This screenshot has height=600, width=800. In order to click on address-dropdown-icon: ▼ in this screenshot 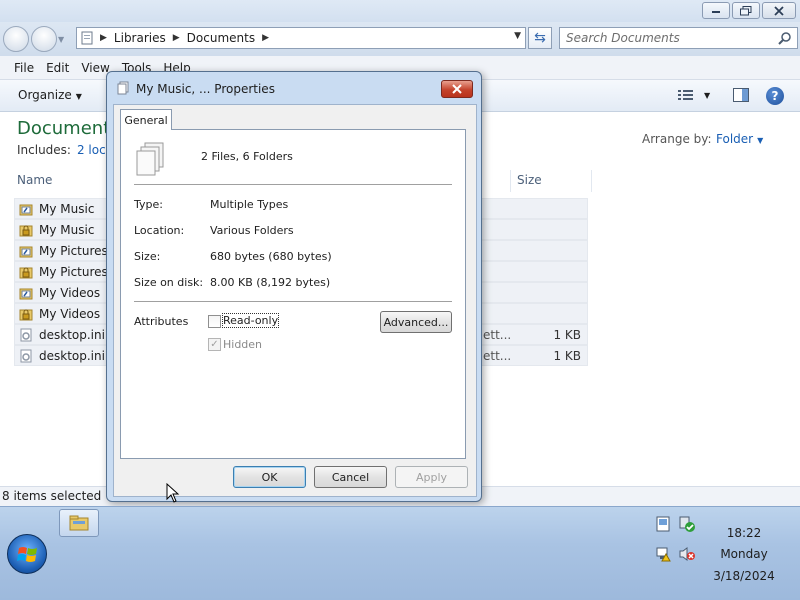, I will do `click(517, 36)`.